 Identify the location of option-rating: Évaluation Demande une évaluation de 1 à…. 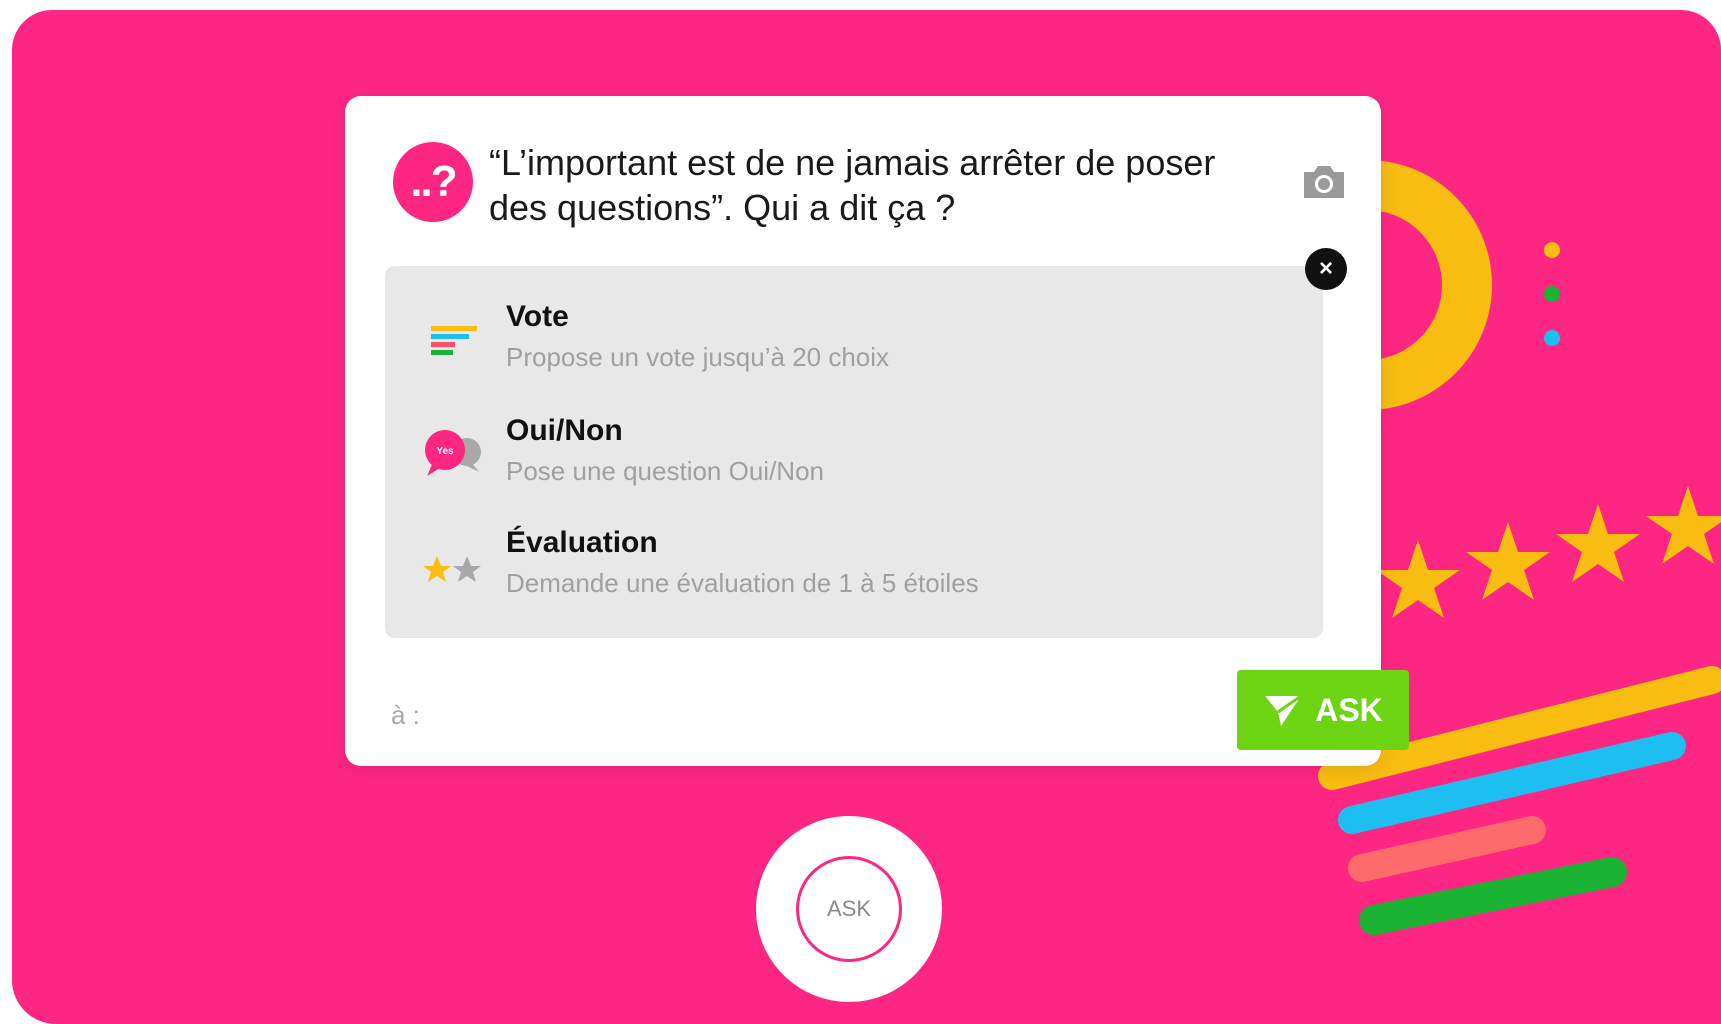
(854, 565).